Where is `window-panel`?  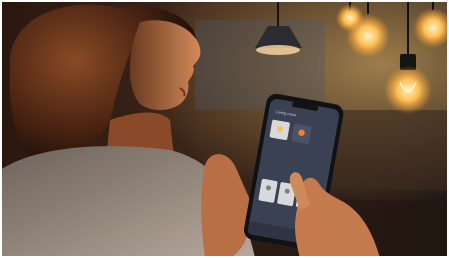 window-panel is located at coordinates (260, 65).